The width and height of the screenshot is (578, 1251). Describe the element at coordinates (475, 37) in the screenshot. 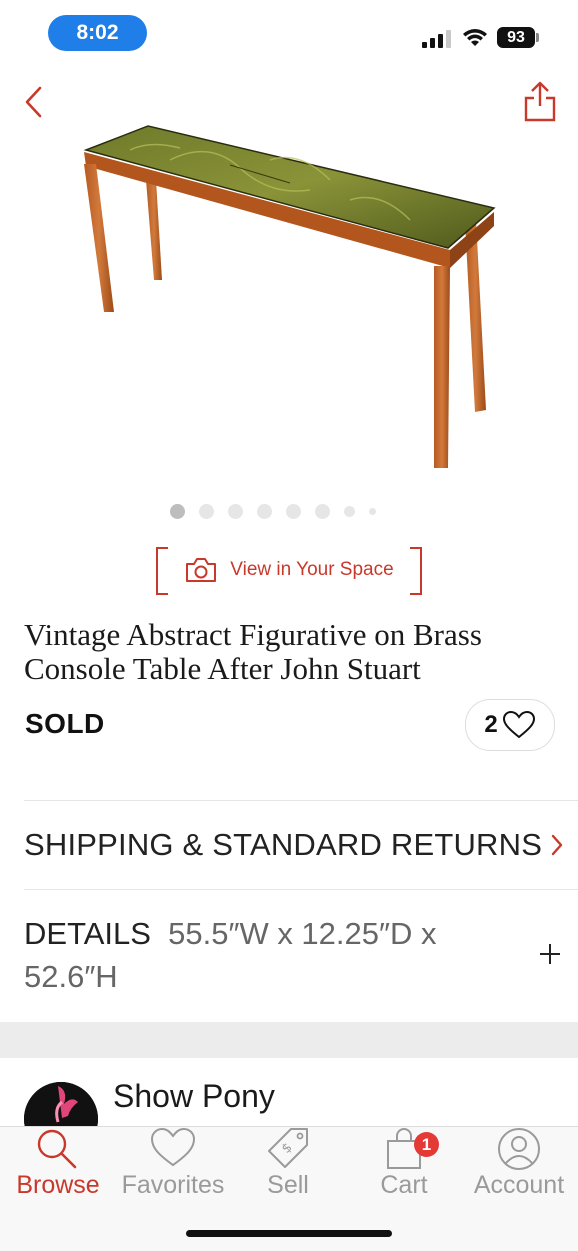

I see `wifi-icon` at that location.